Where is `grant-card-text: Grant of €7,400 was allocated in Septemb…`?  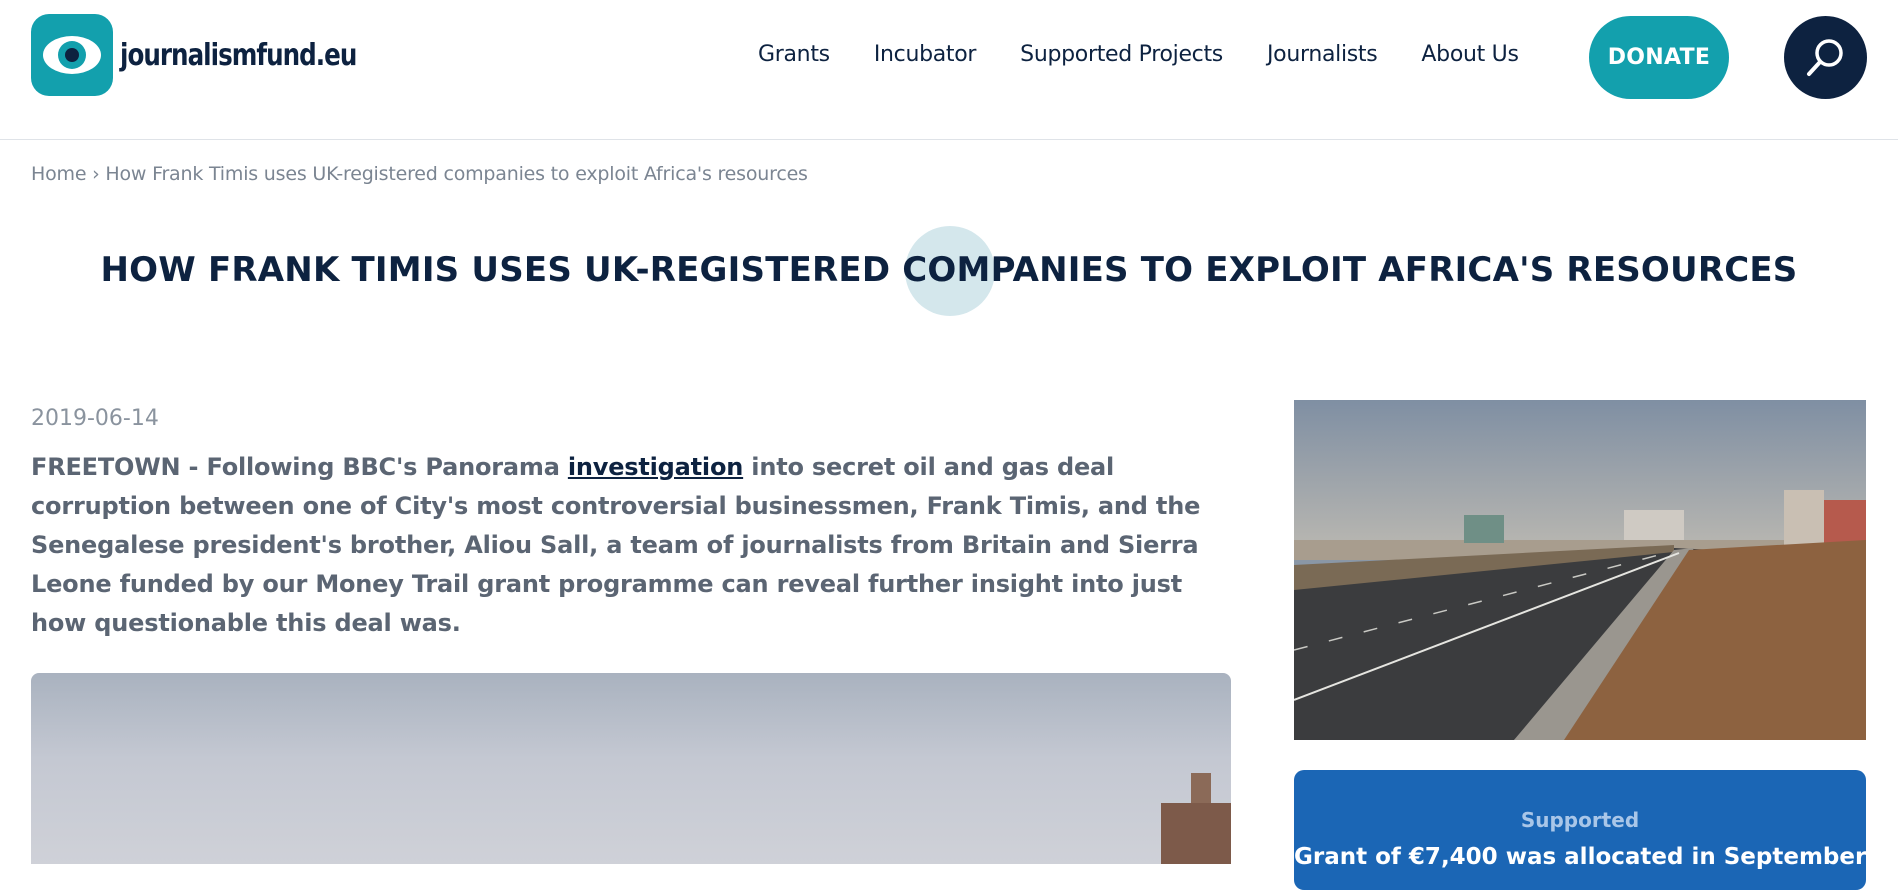
grant-card-text: Grant of €7,400 was allocated in Septemb… is located at coordinates (1580, 857).